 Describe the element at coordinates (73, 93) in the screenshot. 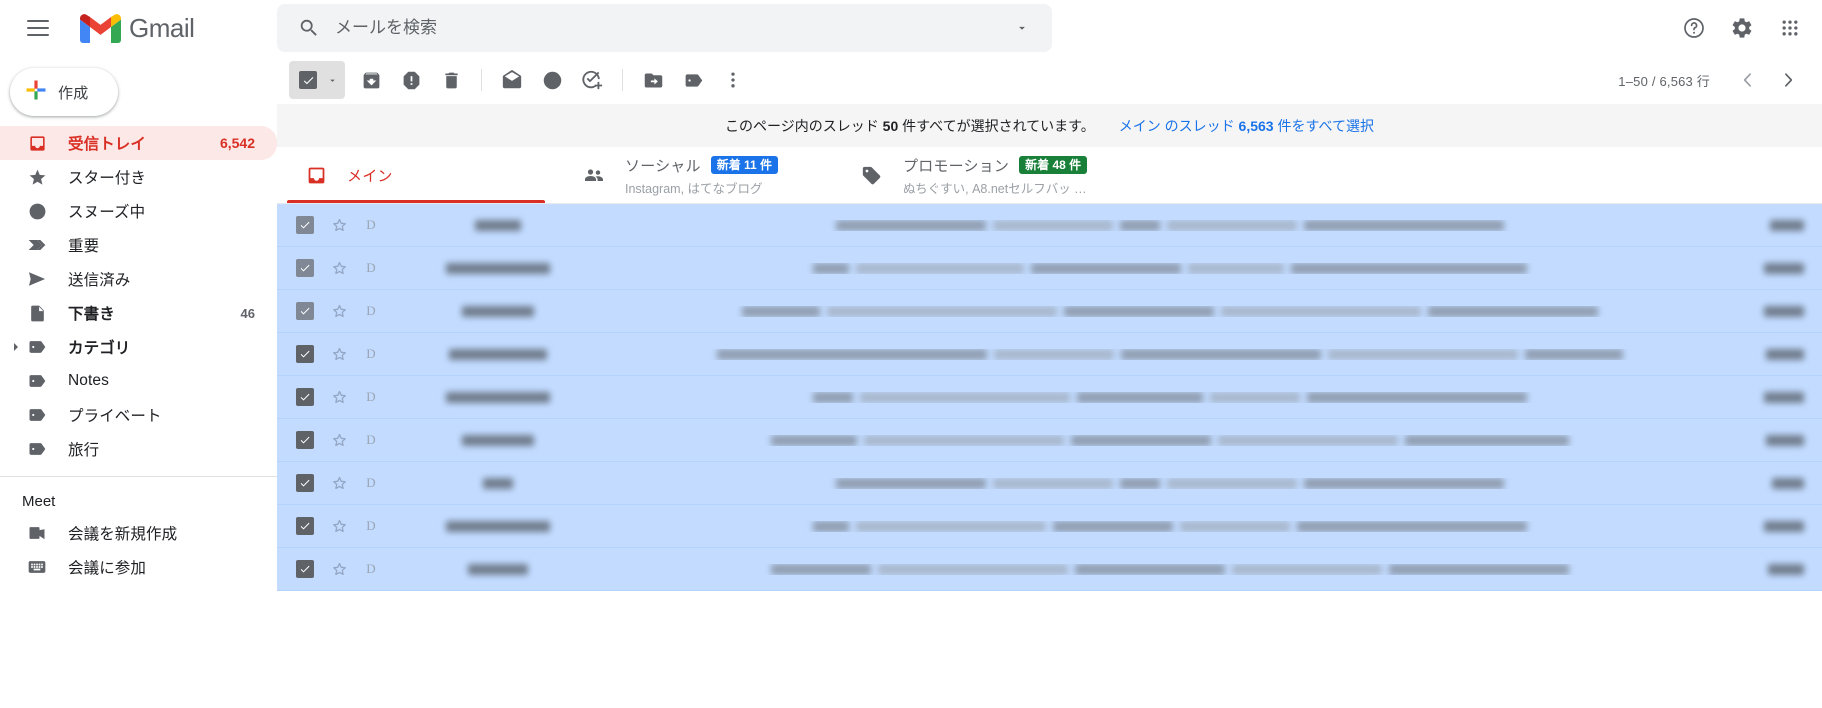

I see `compose-label: 作成` at that location.